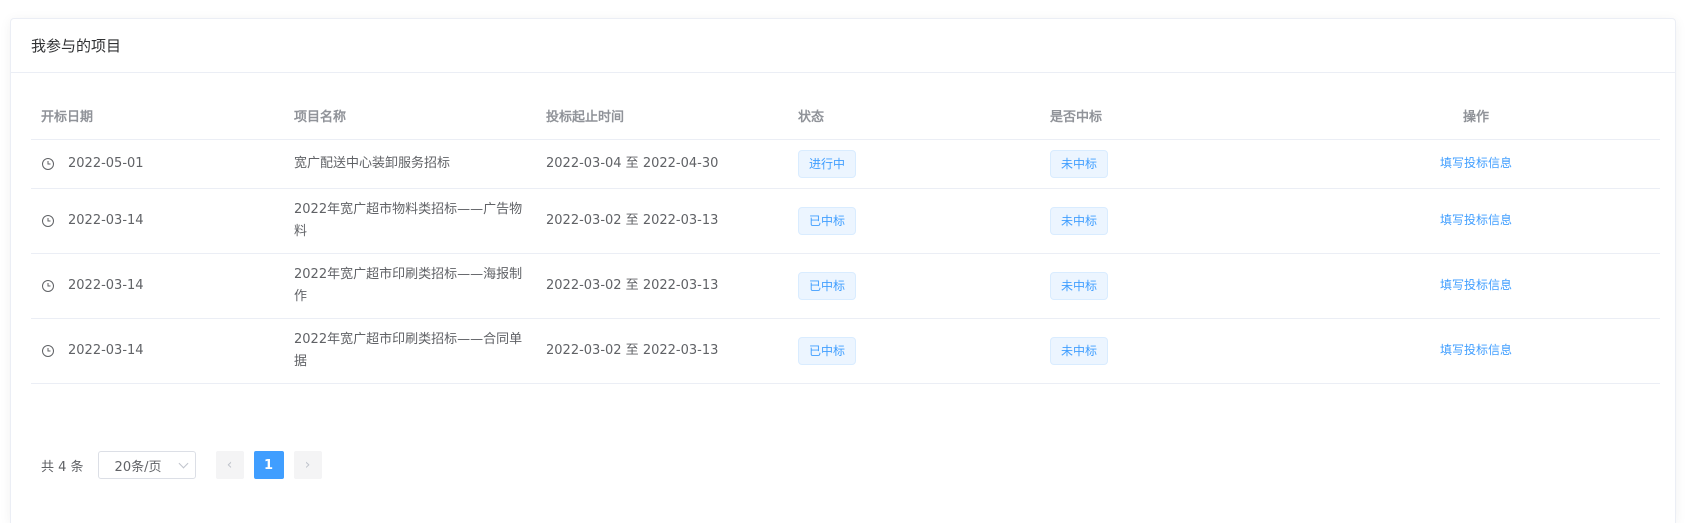 The image size is (1686, 523). What do you see at coordinates (62, 467) in the screenshot?
I see `pagination-total: 共 4 条` at bounding box center [62, 467].